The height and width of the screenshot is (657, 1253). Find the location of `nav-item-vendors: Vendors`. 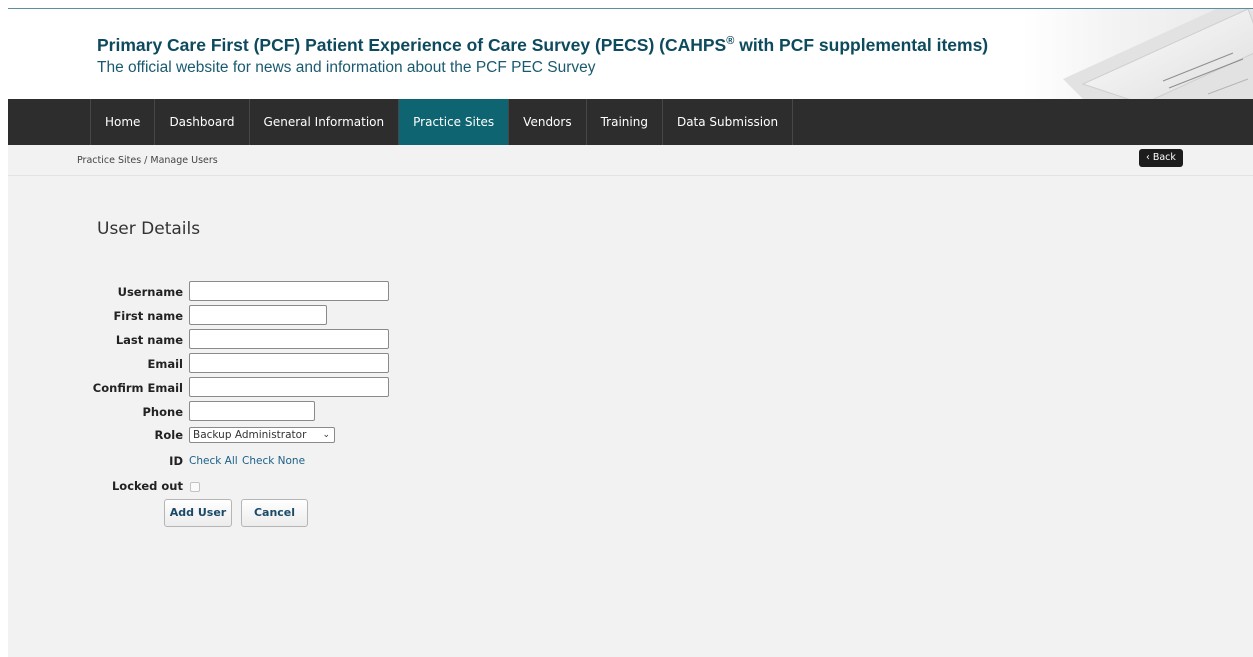

nav-item-vendors: Vendors is located at coordinates (546, 122).